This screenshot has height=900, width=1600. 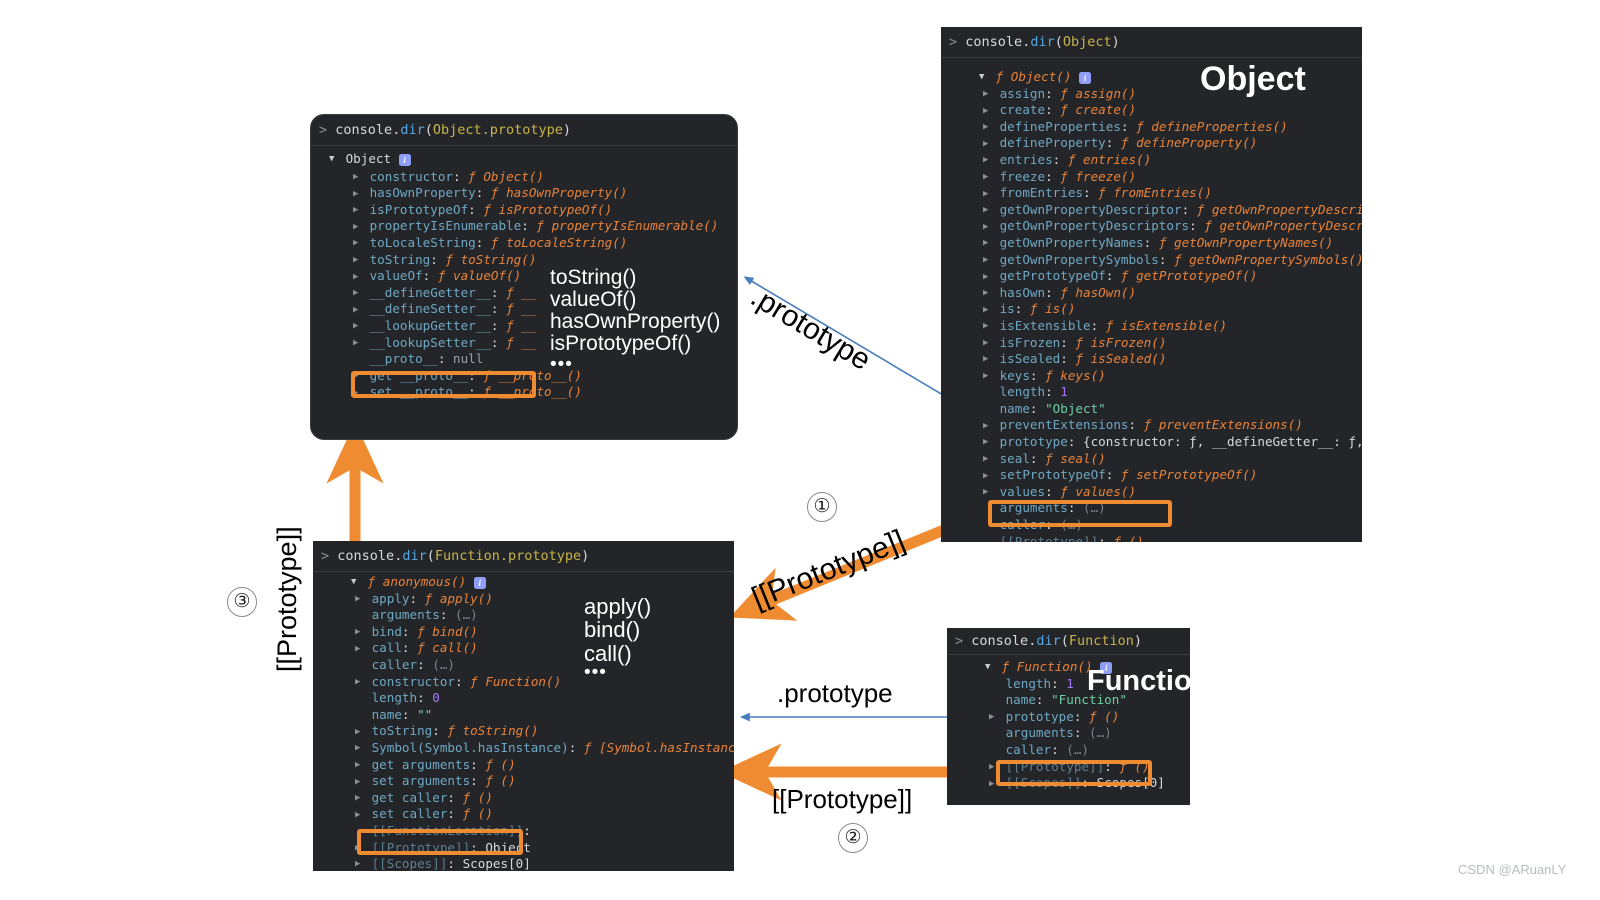 What do you see at coordinates (1151, 309) in the screenshot?
I see `console-property-row: ▶ is: ƒ is()` at bounding box center [1151, 309].